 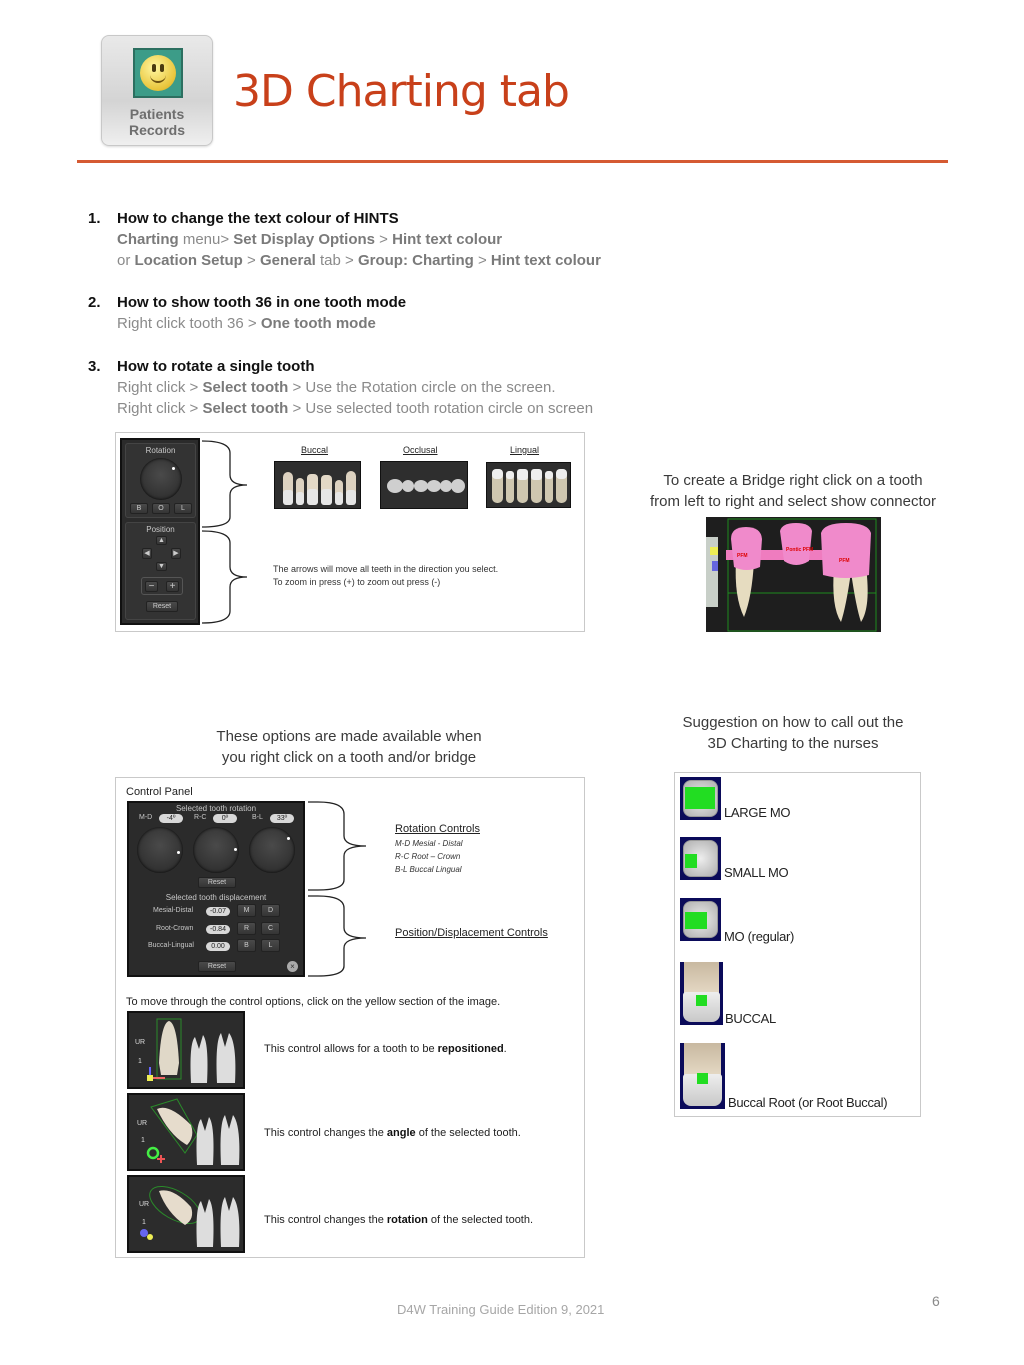 What do you see at coordinates (246, 945) in the screenshot?
I see `buccal-button: B` at bounding box center [246, 945].